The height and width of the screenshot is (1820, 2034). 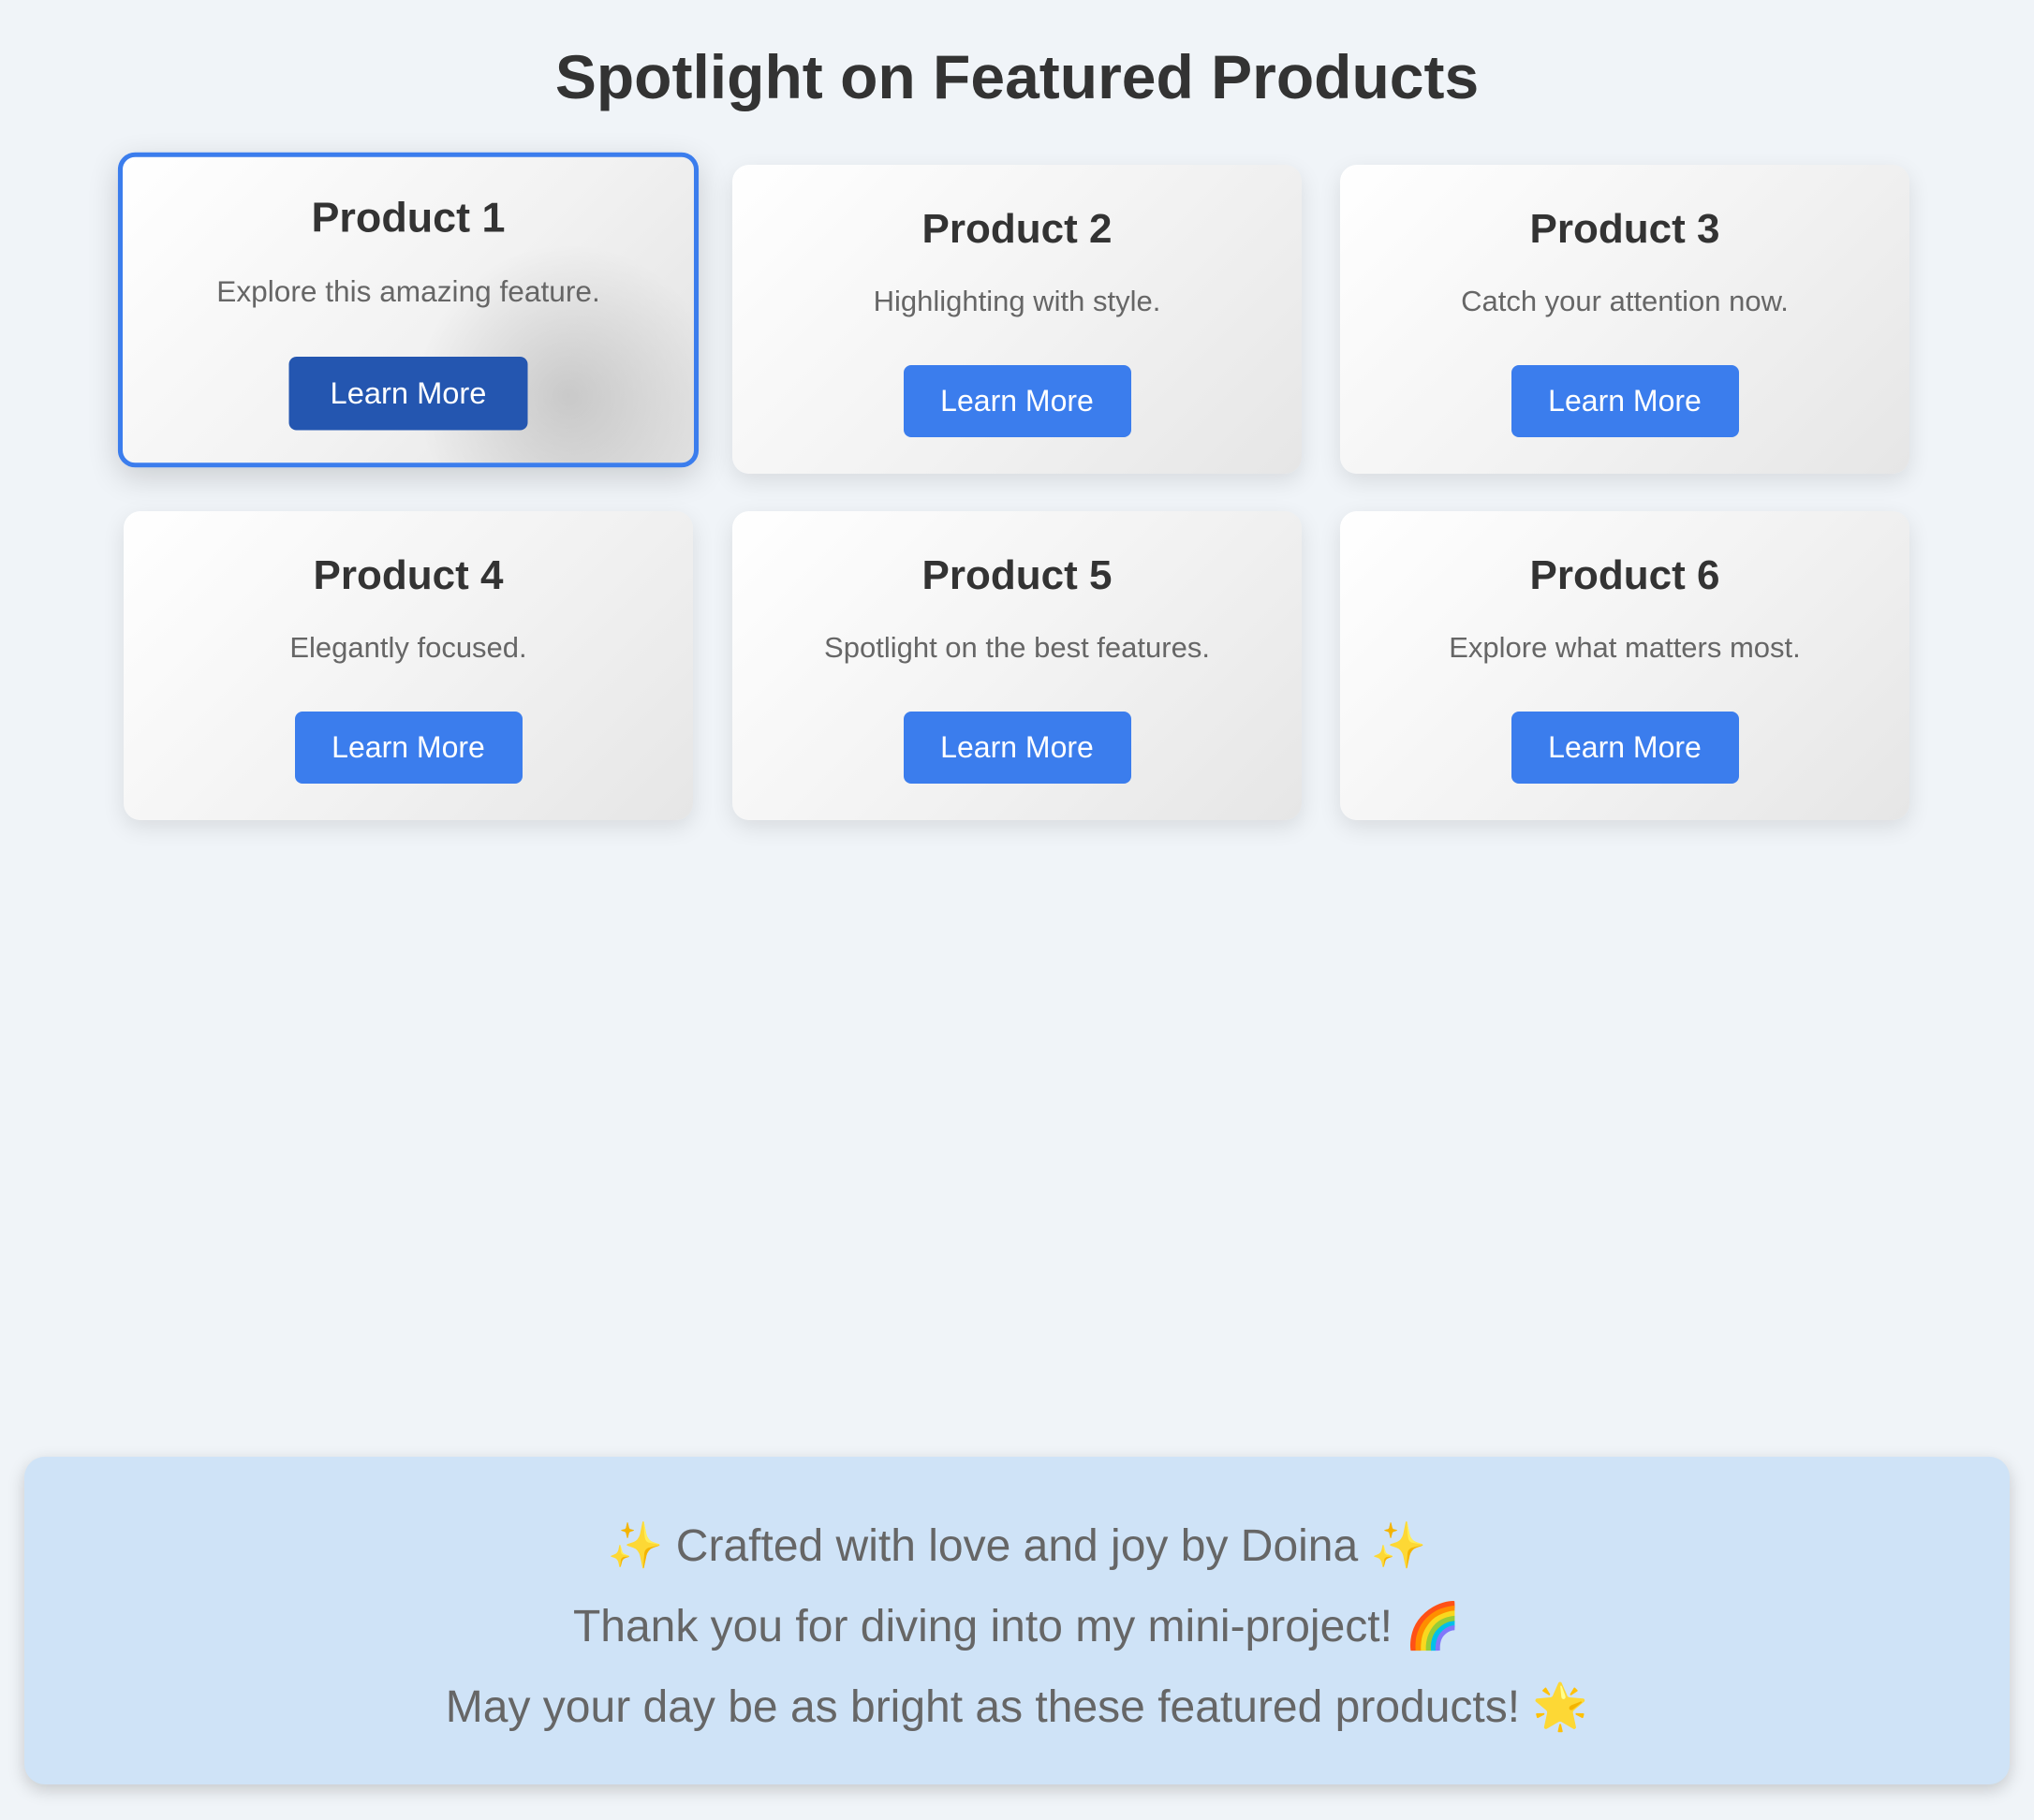 What do you see at coordinates (1017, 1546) in the screenshot?
I see `footer-credit-line: ✨ Crafted with love and joy by Doina ✨` at bounding box center [1017, 1546].